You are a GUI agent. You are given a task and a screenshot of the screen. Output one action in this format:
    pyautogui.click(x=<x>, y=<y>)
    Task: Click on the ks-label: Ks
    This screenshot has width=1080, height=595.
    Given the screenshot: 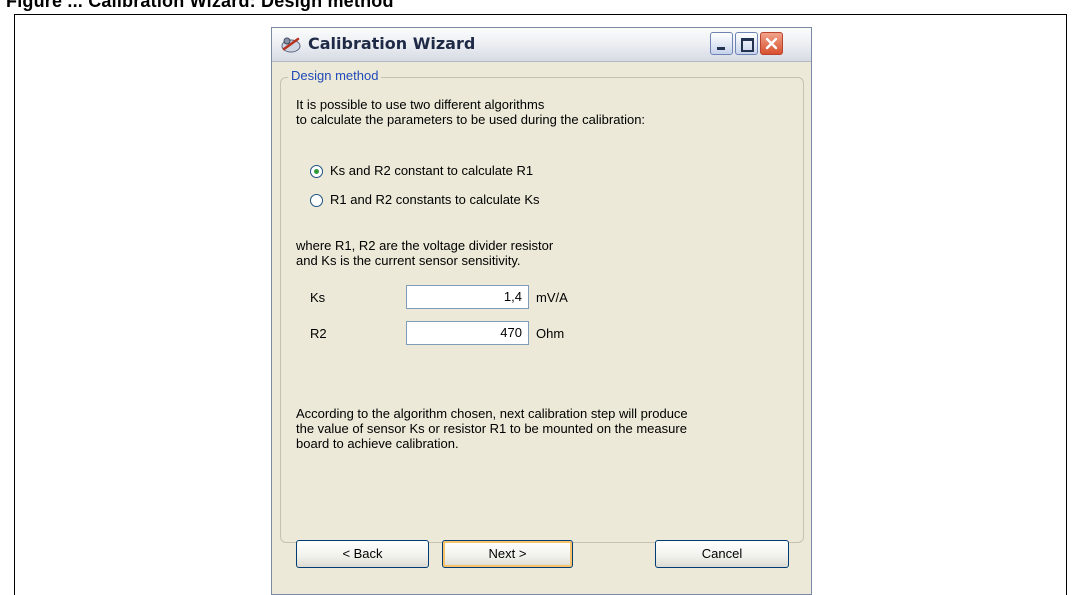 What is the action you would take?
    pyautogui.click(x=318, y=297)
    